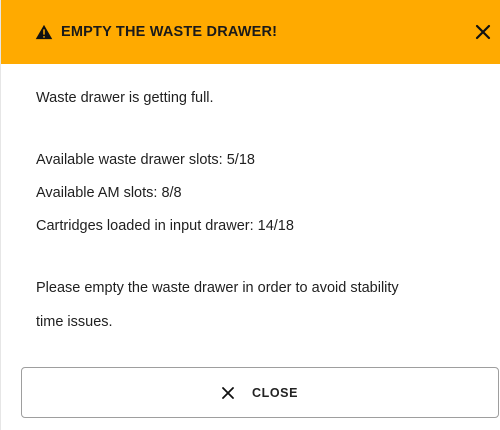 Image resolution: width=500 pixels, height=430 pixels. I want to click on close-button-icon, so click(228, 392).